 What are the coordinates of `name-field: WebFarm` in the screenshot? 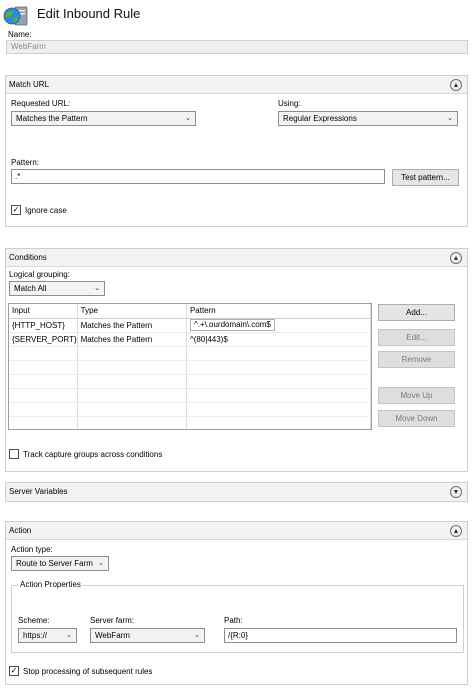 It's located at (237, 47).